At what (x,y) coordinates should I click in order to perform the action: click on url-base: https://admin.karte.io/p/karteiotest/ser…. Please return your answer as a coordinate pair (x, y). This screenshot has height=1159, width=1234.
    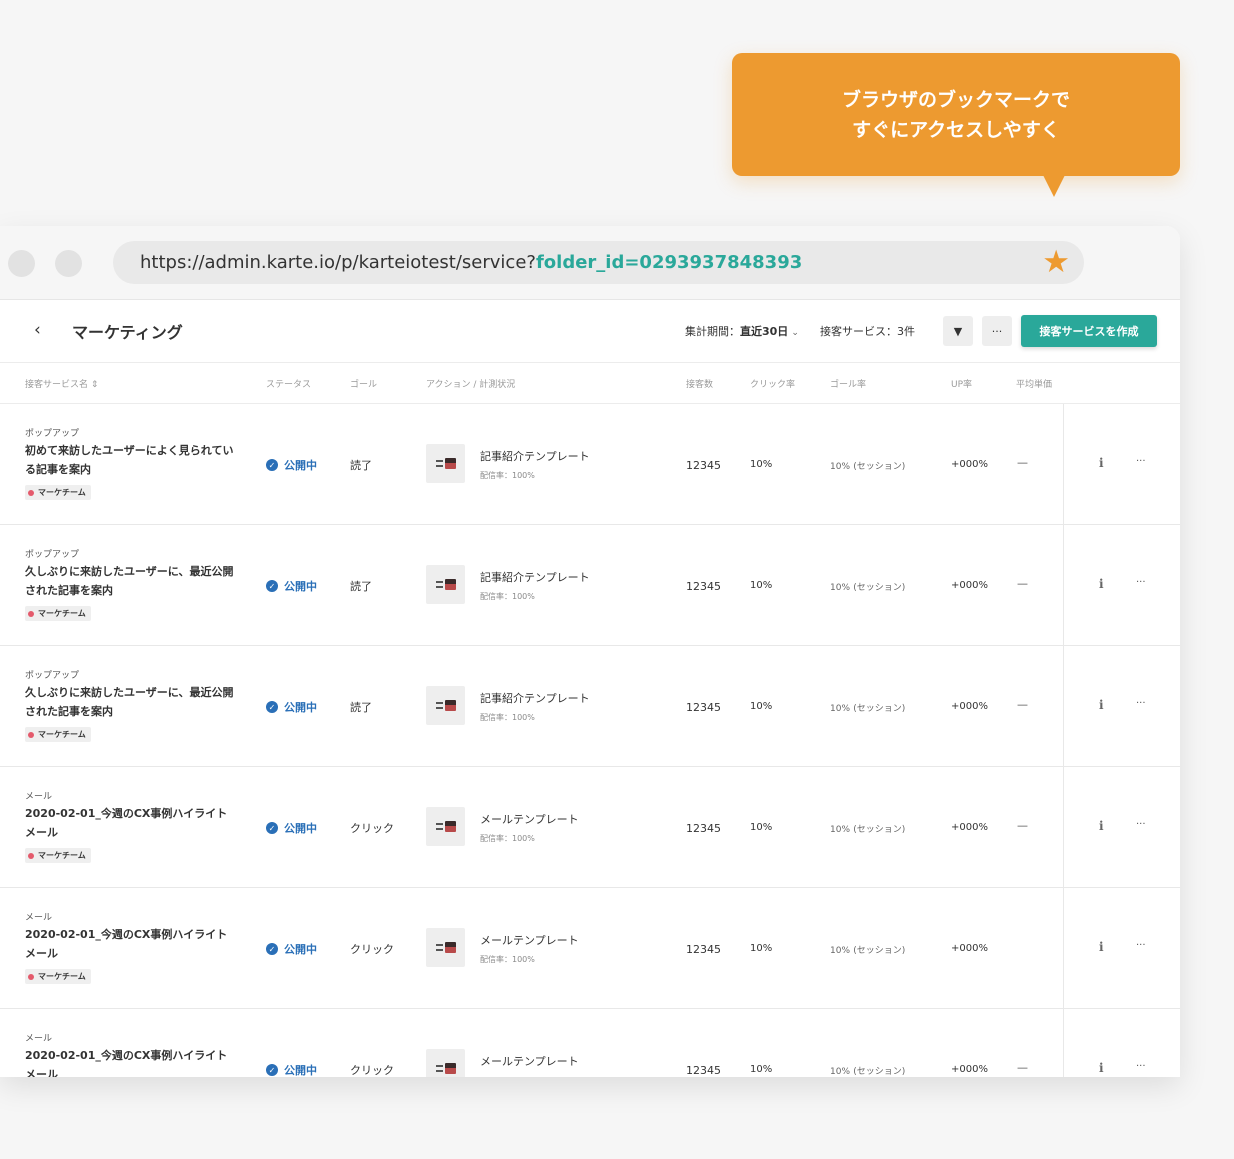
    Looking at the image, I should click on (338, 262).